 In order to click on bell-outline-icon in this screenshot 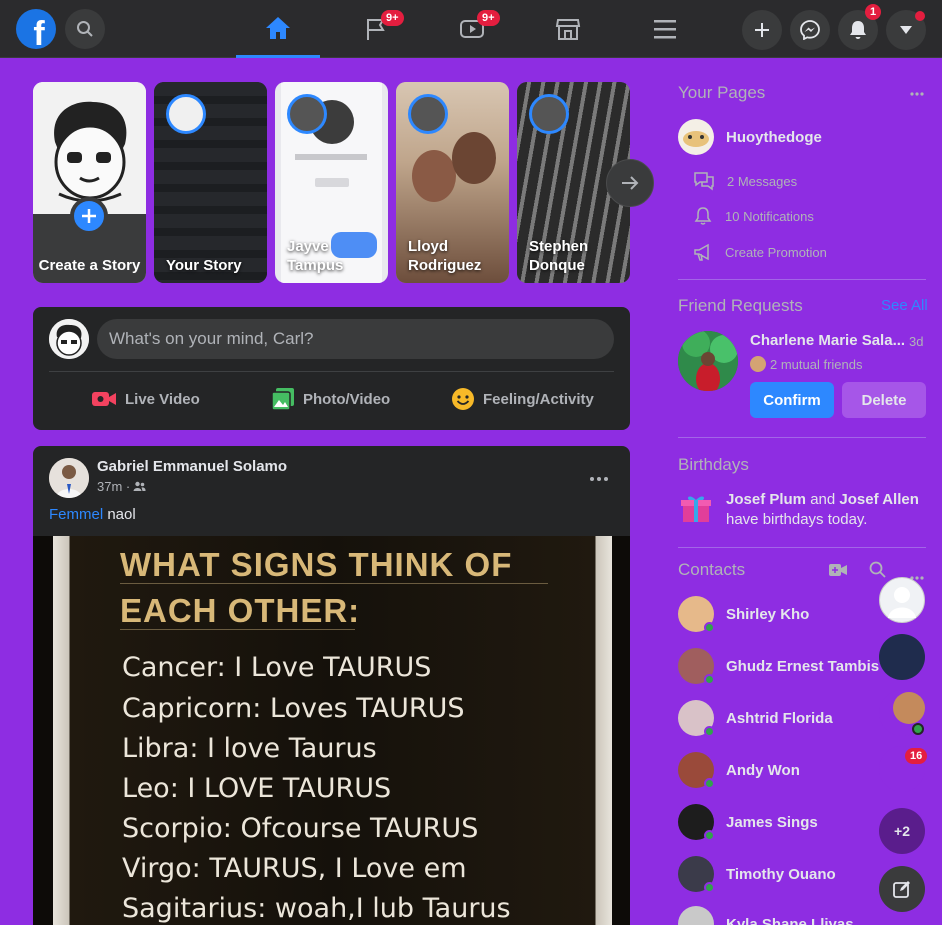, I will do `click(703, 216)`.